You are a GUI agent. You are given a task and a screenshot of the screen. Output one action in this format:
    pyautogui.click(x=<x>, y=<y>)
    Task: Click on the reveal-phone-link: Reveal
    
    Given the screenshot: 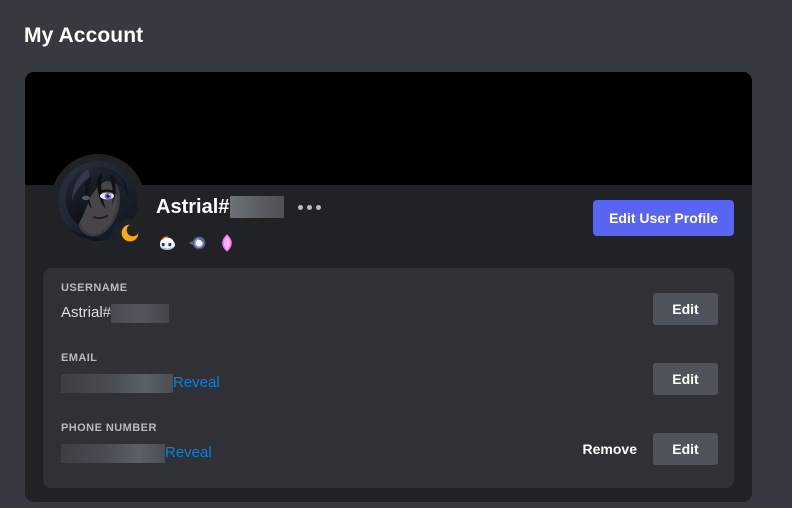 What is the action you would take?
    pyautogui.click(x=188, y=453)
    